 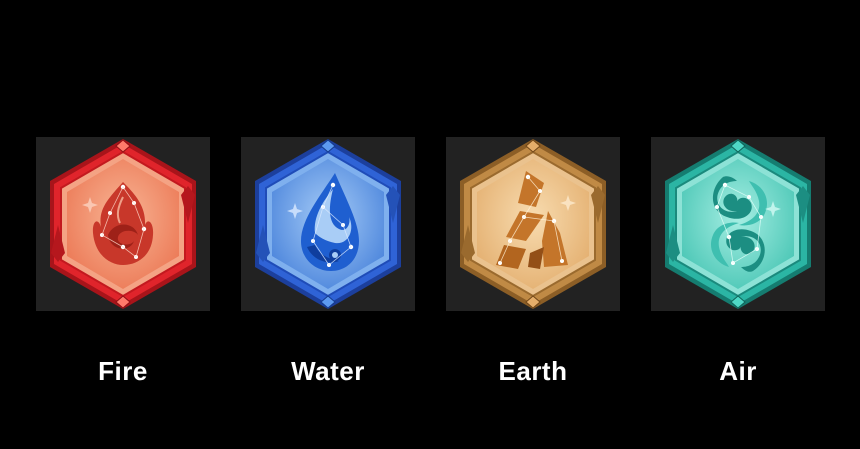 I want to click on air-emblem-icon, so click(x=738, y=224).